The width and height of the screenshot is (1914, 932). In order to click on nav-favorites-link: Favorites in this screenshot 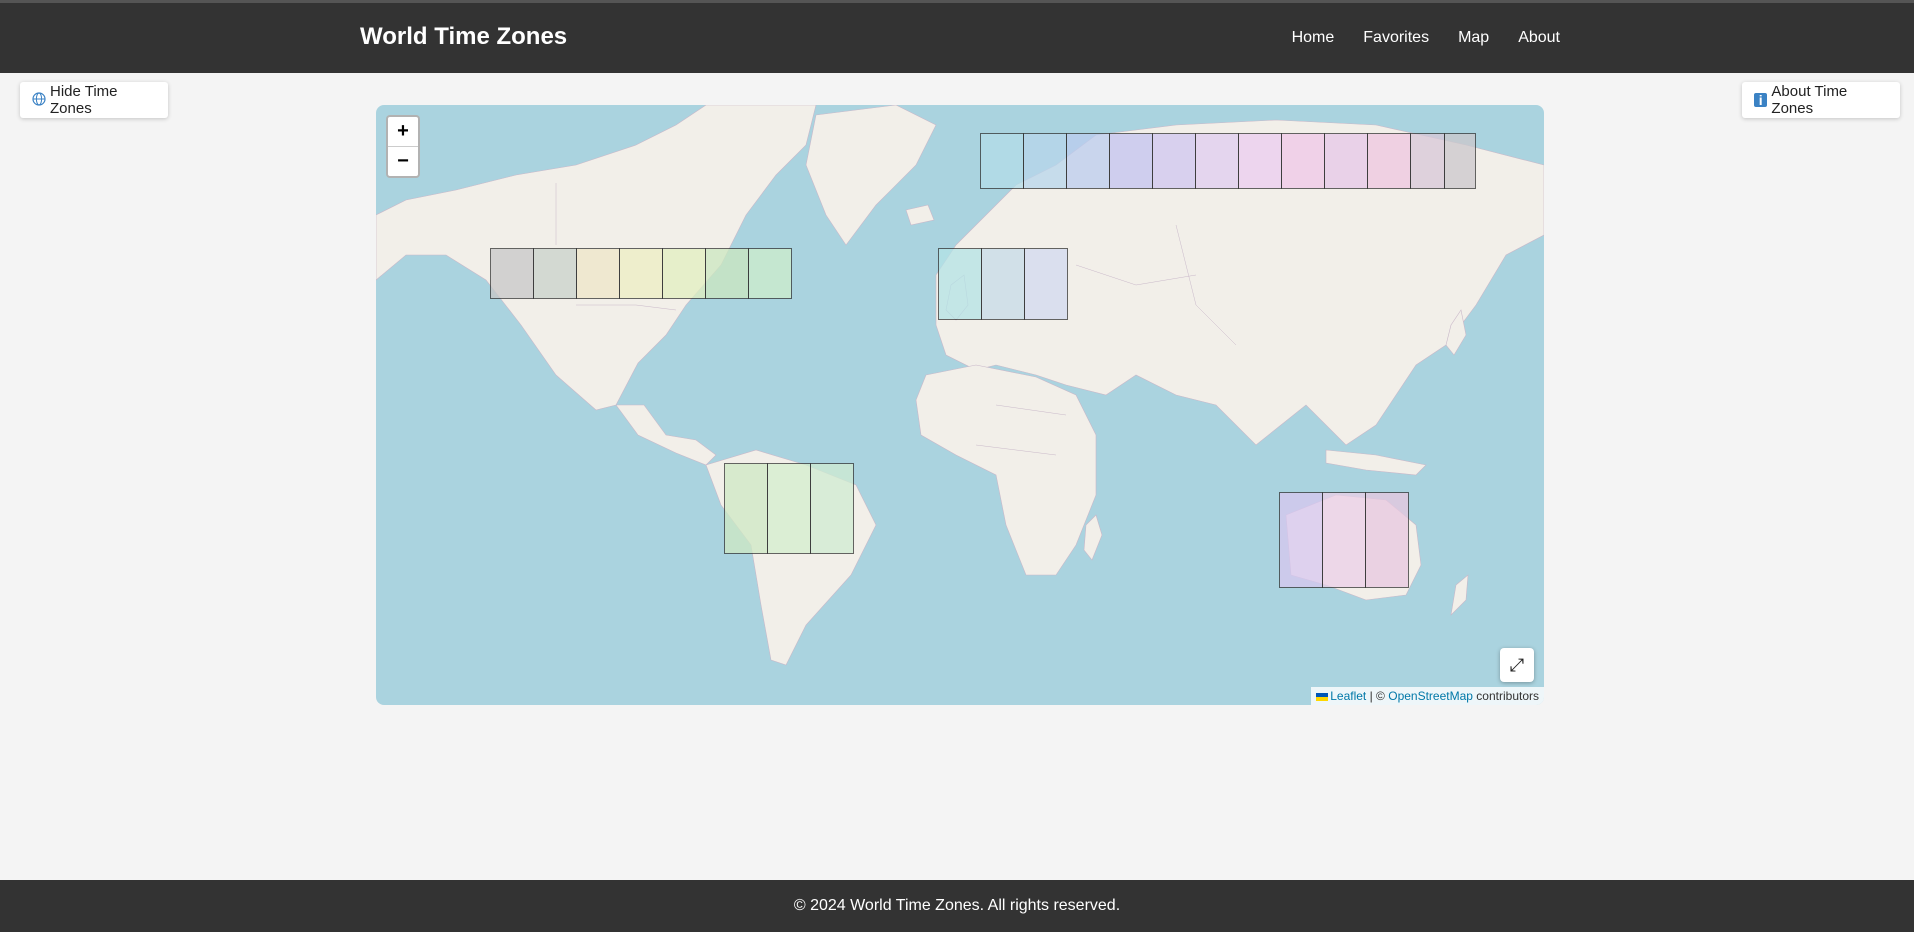, I will do `click(1396, 38)`.